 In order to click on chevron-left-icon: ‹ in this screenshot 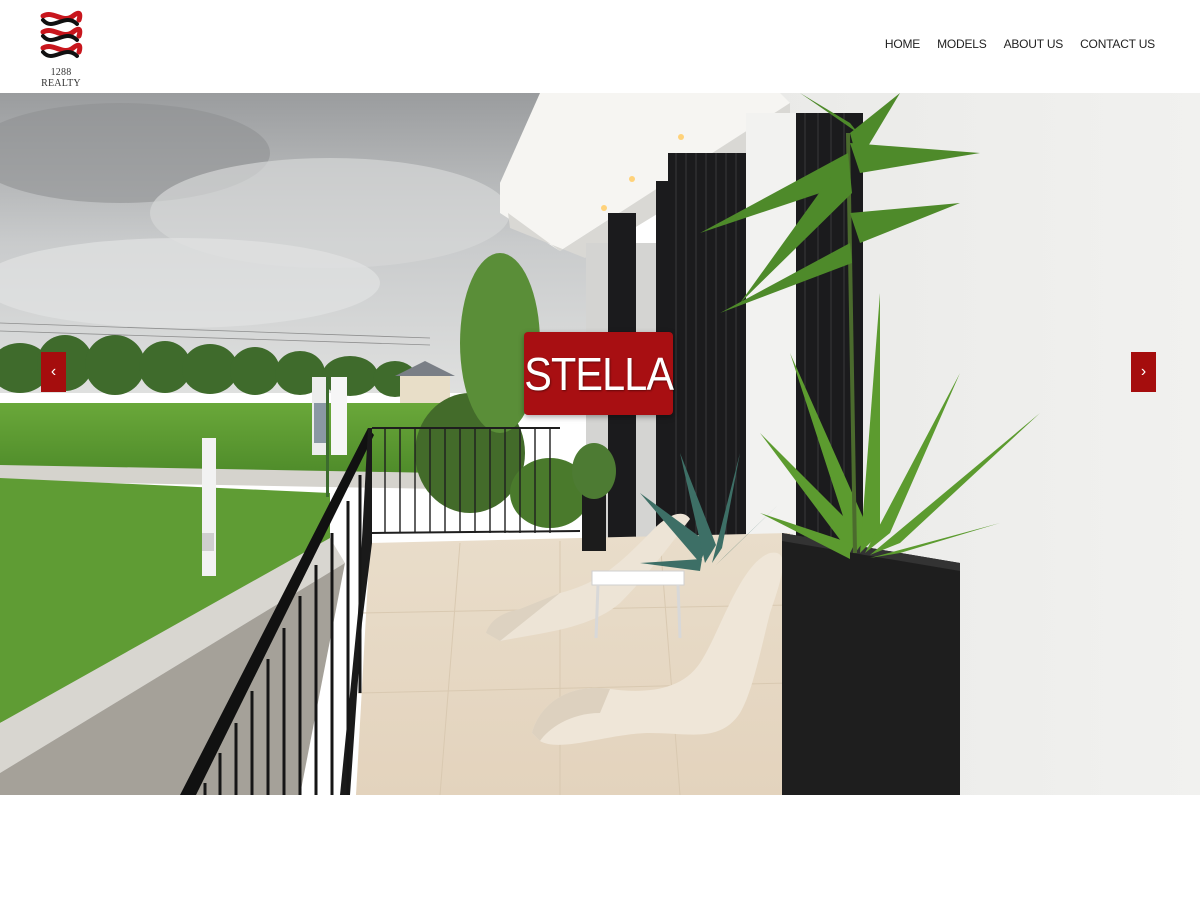, I will do `click(53, 371)`.